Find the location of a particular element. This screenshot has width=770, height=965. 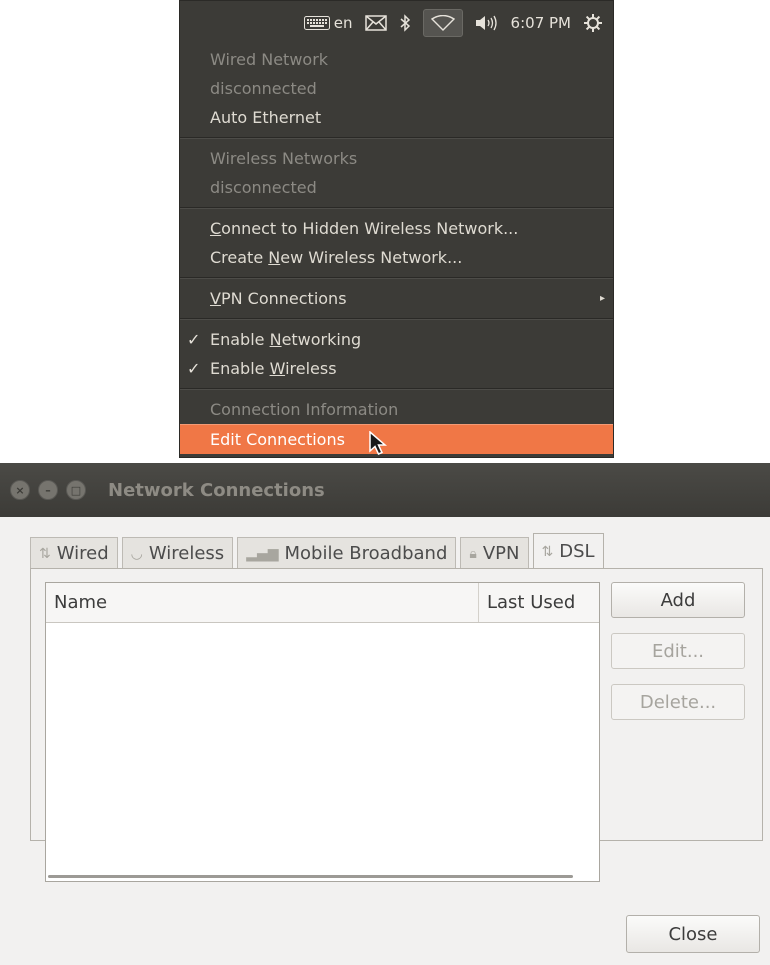

tab-vpn: 🔒︎ VPN is located at coordinates (494, 553).